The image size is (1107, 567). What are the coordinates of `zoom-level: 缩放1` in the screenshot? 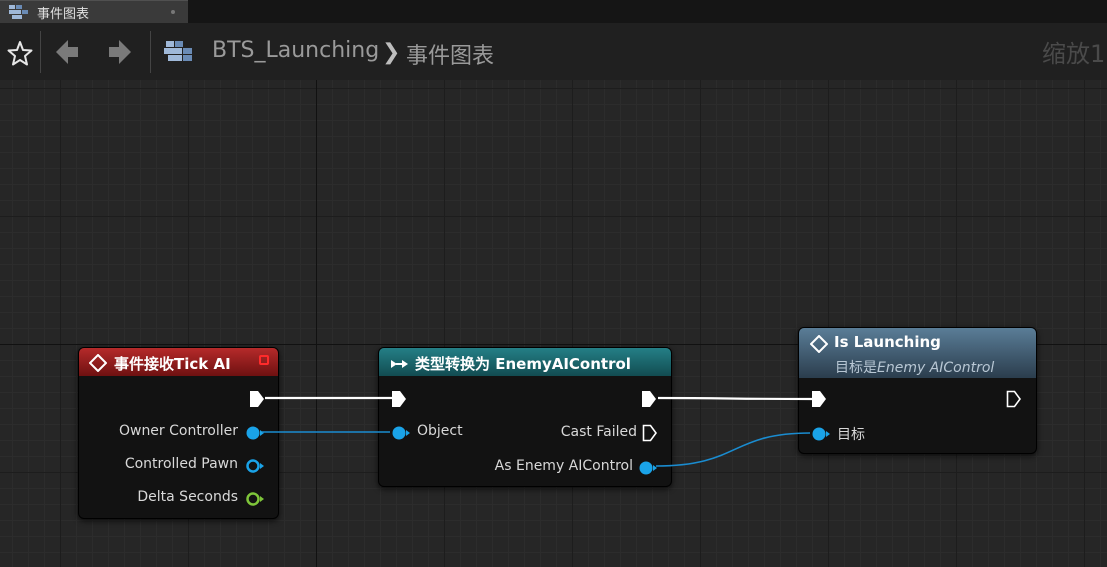 It's located at (1074, 54).